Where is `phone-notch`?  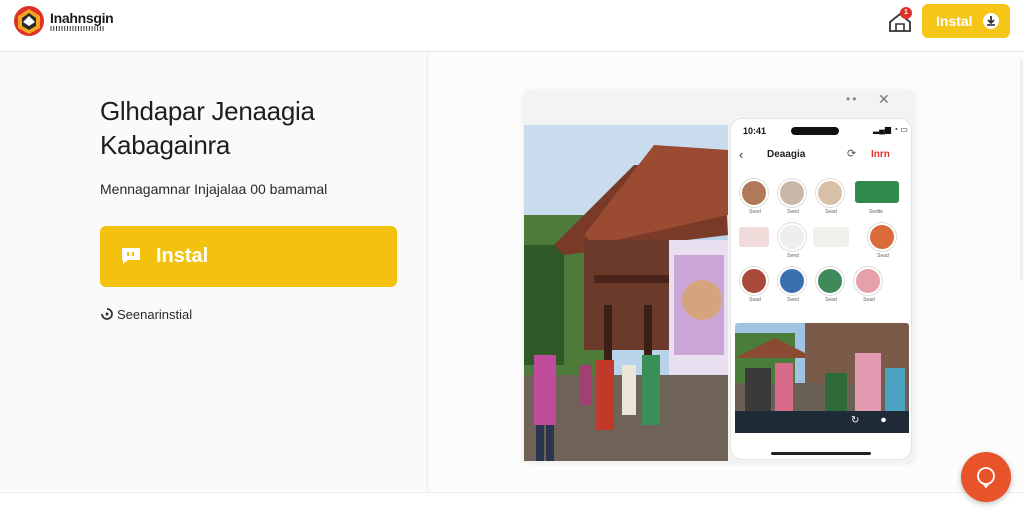
phone-notch is located at coordinates (815, 131).